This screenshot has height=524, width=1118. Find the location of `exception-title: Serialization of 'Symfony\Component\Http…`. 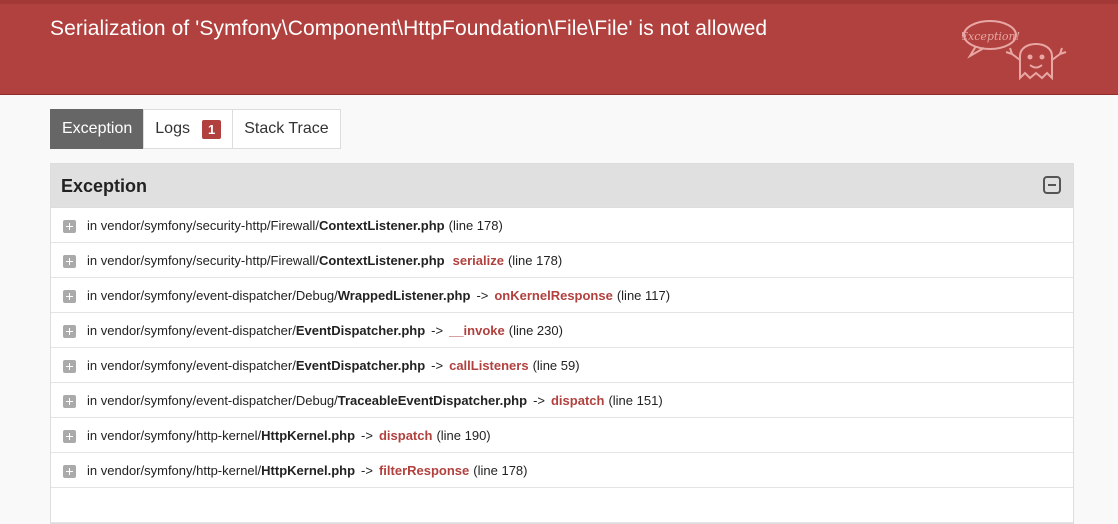

exception-title: Serialization of 'Symfony\Component\Http… is located at coordinates (409, 28).